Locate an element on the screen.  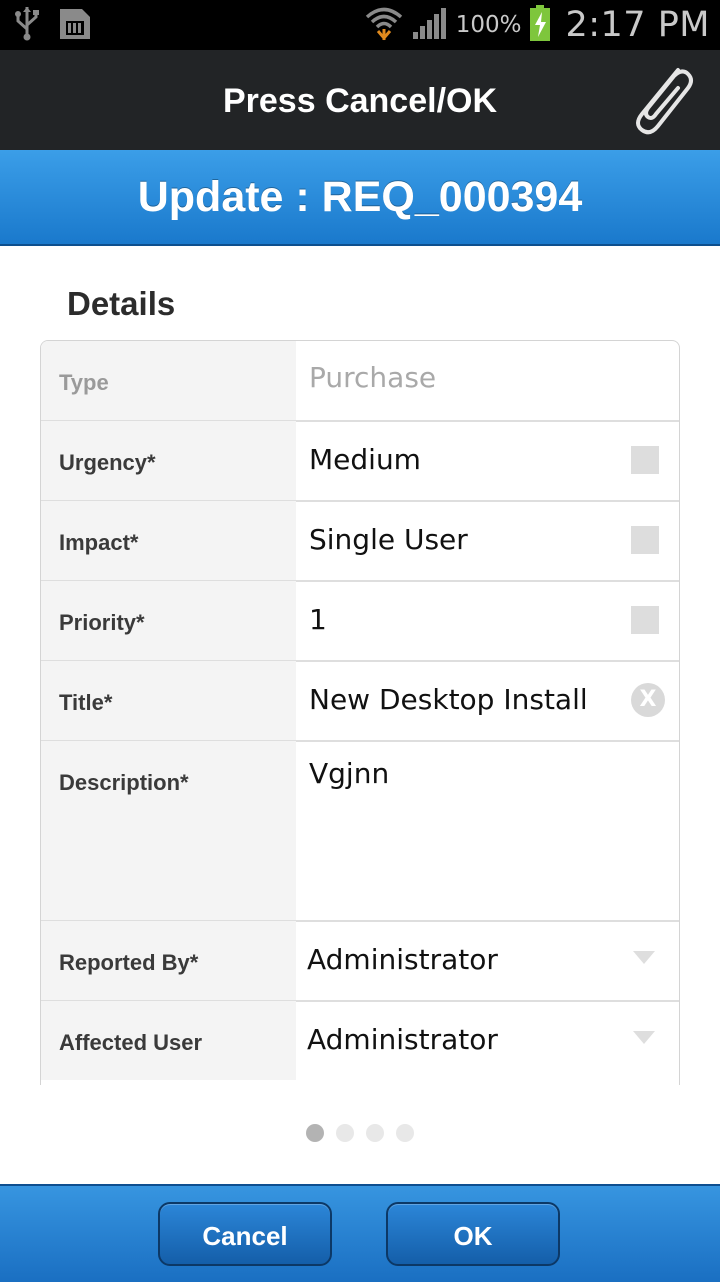
field-row-title: Title* New Desktop Install X is located at coordinates (360, 701).